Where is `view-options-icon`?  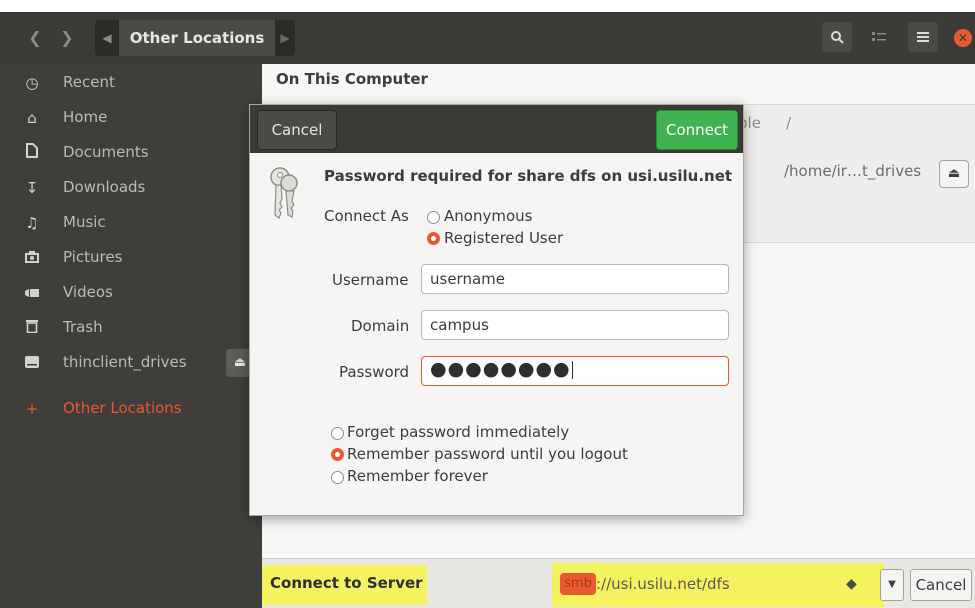
view-options-icon is located at coordinates (879, 36).